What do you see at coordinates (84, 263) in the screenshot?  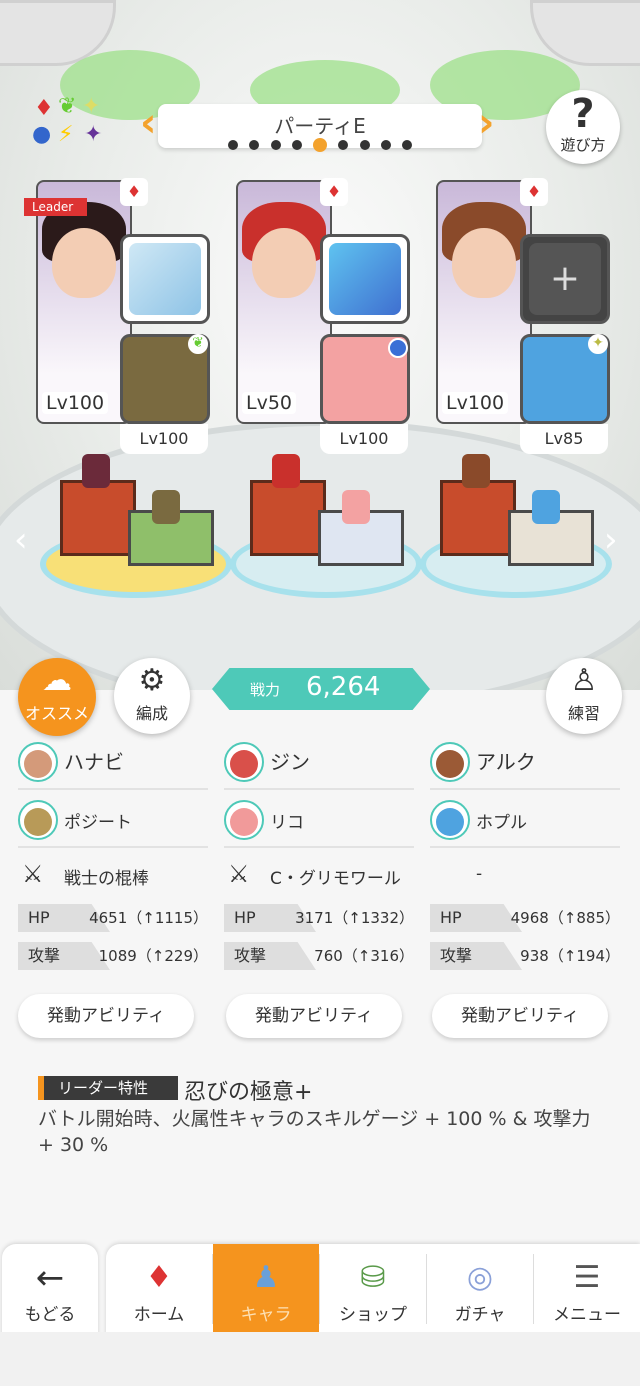 I see `character-face` at bounding box center [84, 263].